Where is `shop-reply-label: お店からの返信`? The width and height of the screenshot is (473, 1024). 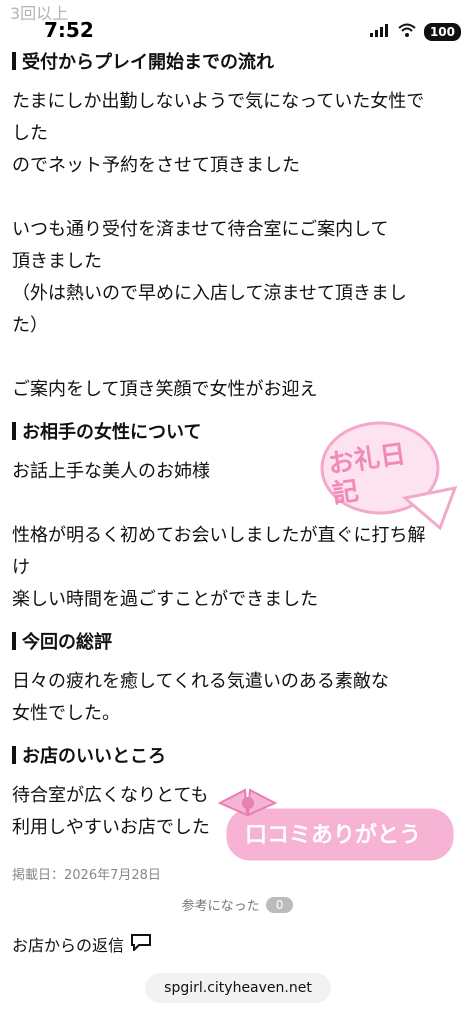
shop-reply-label: お店からの返信 is located at coordinates (68, 945).